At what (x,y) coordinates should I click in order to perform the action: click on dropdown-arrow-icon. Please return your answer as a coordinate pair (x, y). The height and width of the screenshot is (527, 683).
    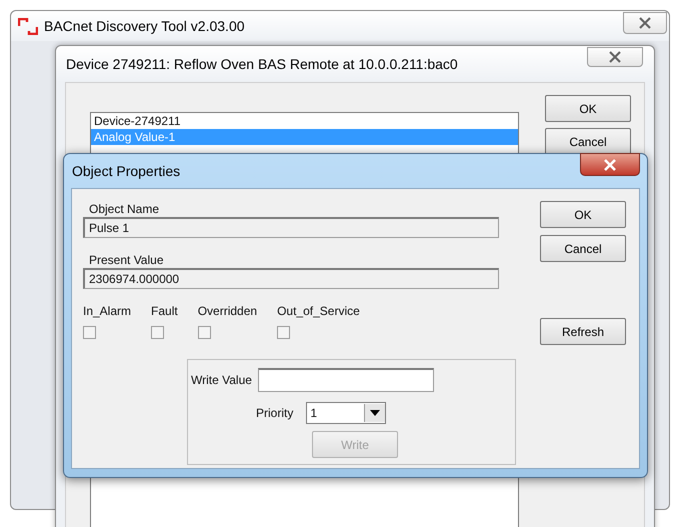
    Looking at the image, I should click on (375, 413).